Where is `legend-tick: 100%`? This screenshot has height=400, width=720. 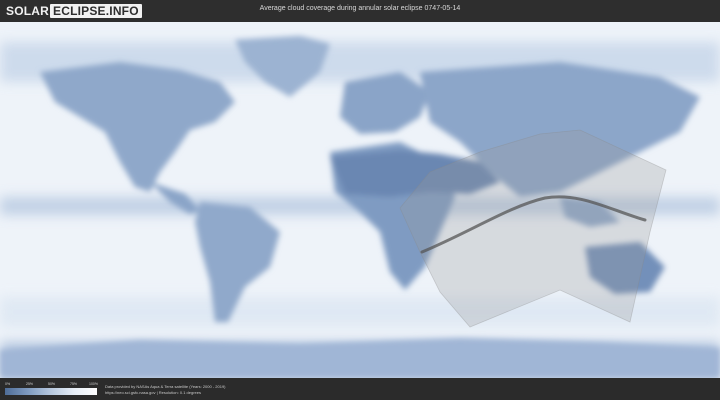 legend-tick: 100% is located at coordinates (93, 384).